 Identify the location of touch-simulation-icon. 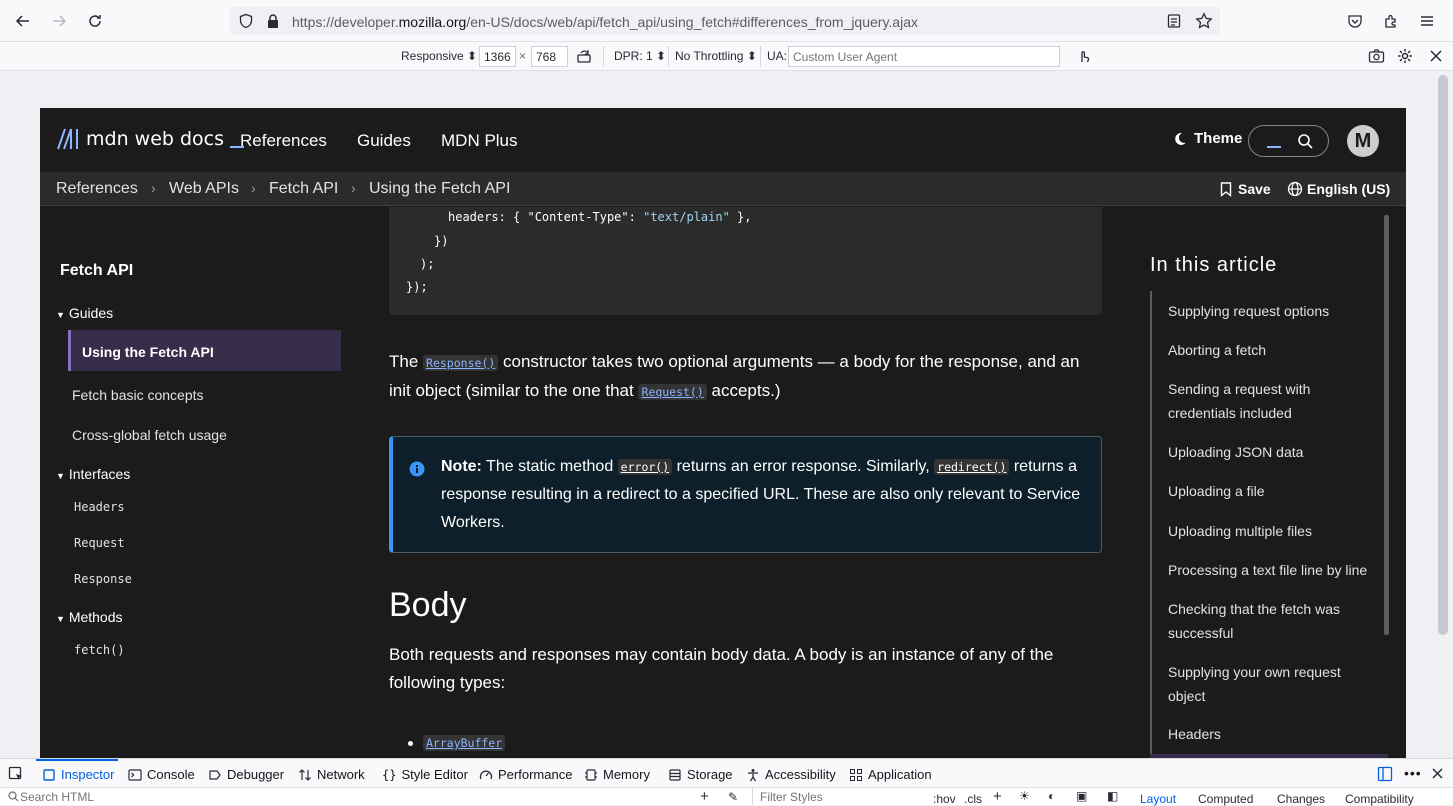
(1084, 56).